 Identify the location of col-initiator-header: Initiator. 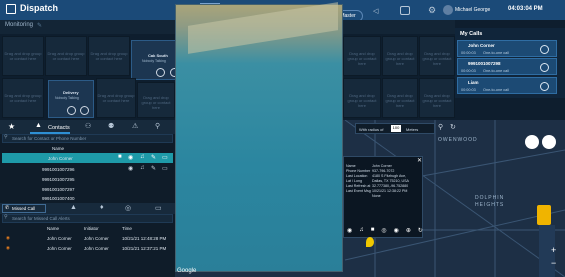
(91, 228).